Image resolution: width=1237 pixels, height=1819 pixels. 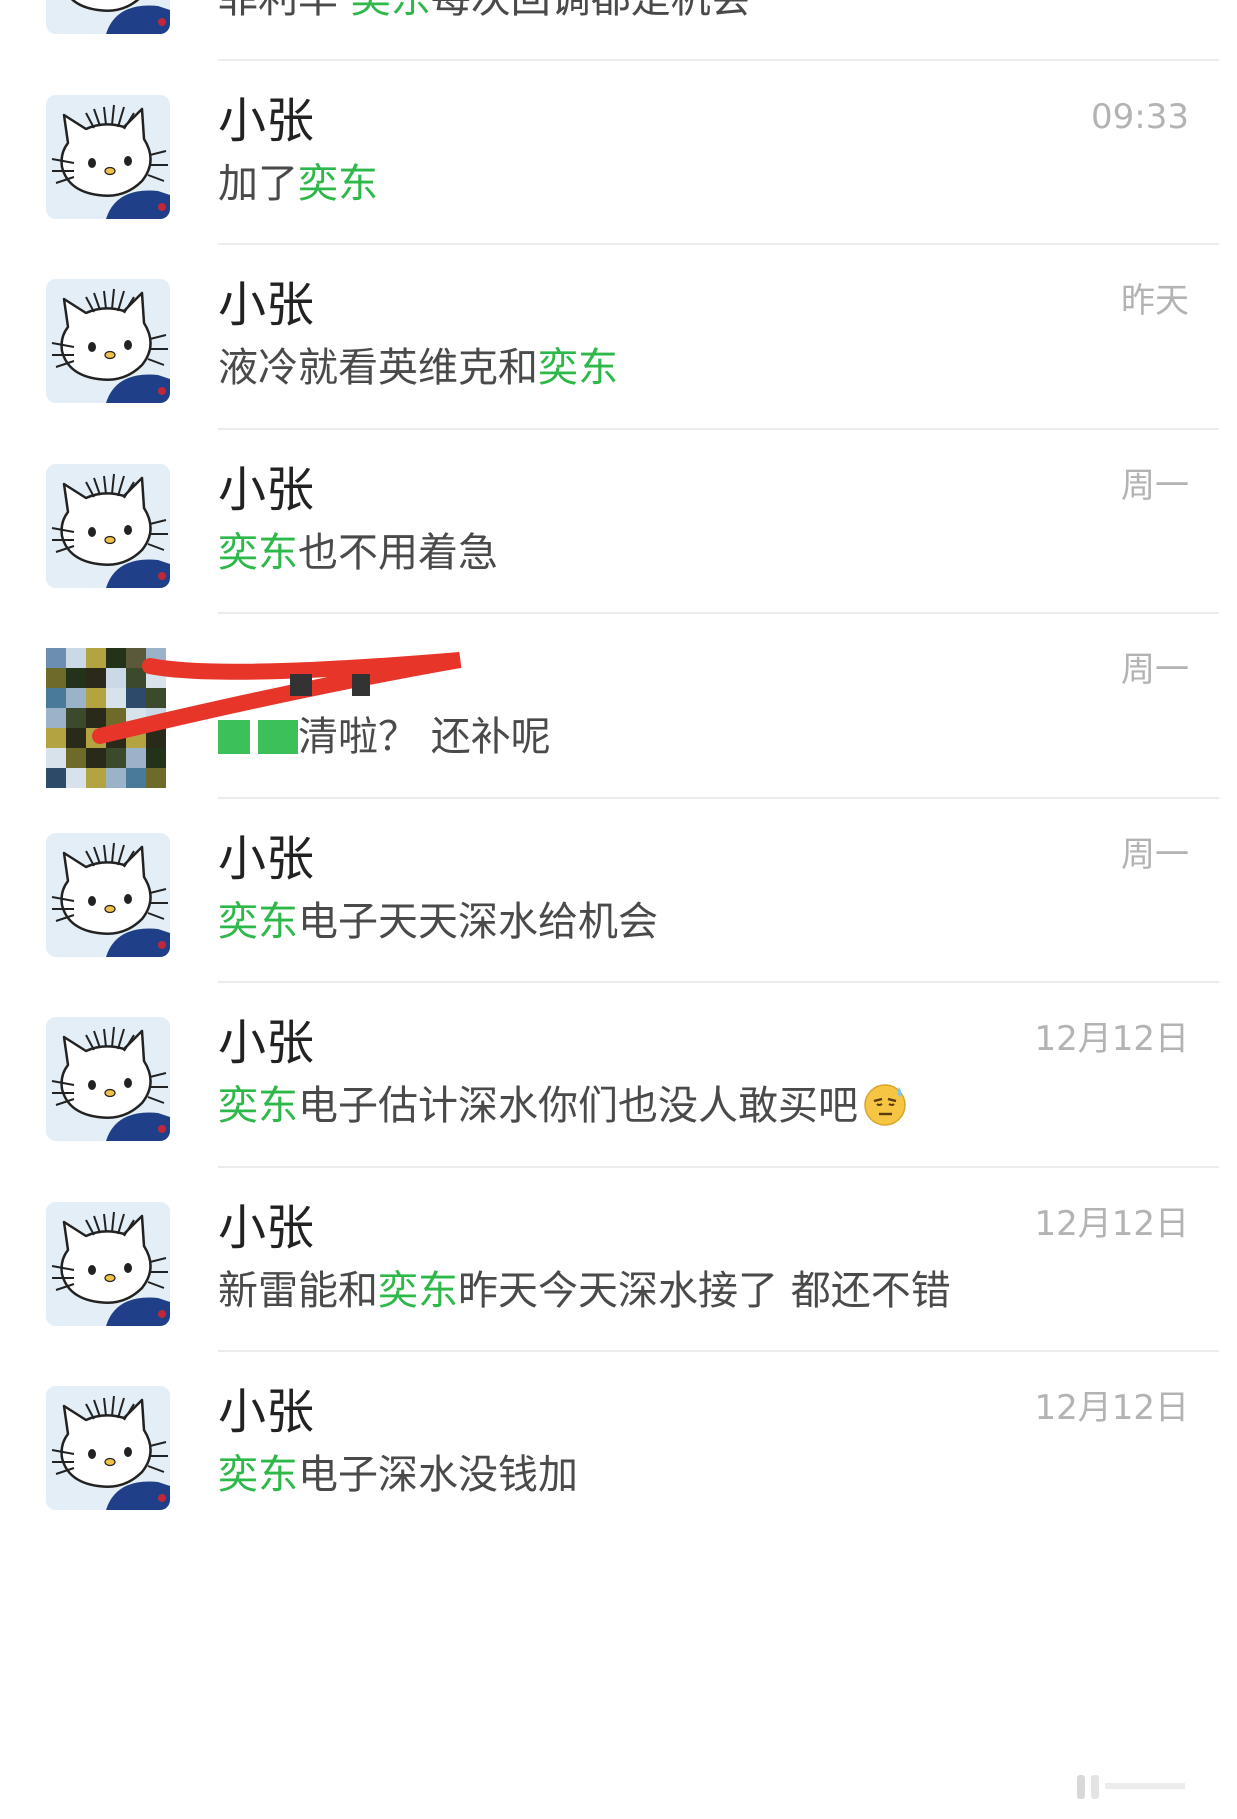 What do you see at coordinates (704, 1290) in the screenshot?
I see `message-text: 昨天今天深水接了 都还不错` at bounding box center [704, 1290].